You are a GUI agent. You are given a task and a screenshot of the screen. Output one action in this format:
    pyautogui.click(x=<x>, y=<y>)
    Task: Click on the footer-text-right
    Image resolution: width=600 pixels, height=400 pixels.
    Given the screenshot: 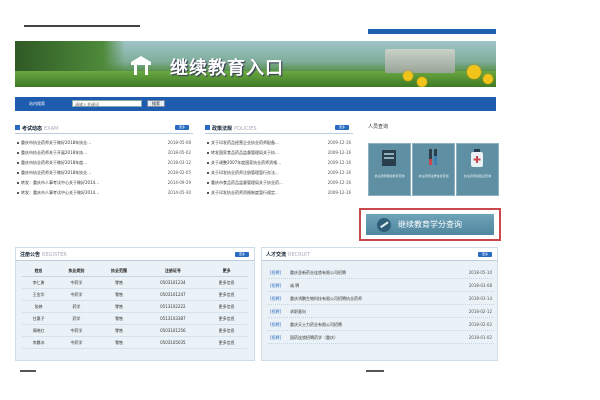 What is the action you would take?
    pyautogui.click(x=375, y=371)
    